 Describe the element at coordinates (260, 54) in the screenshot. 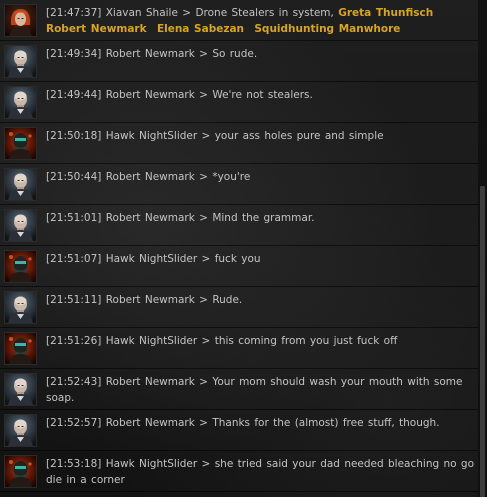

I see `message-line: [21:49:34] Robert Newmark > So rude.` at that location.